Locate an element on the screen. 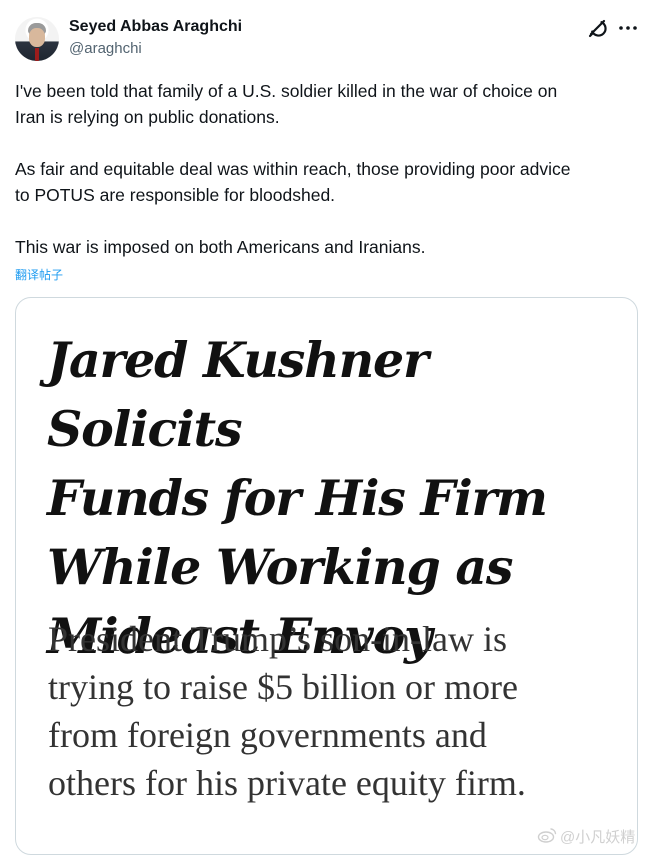 Image resolution: width=653 pixels, height=856 pixels. author-name: Seyed Abbas Araghchi is located at coordinates (155, 27).